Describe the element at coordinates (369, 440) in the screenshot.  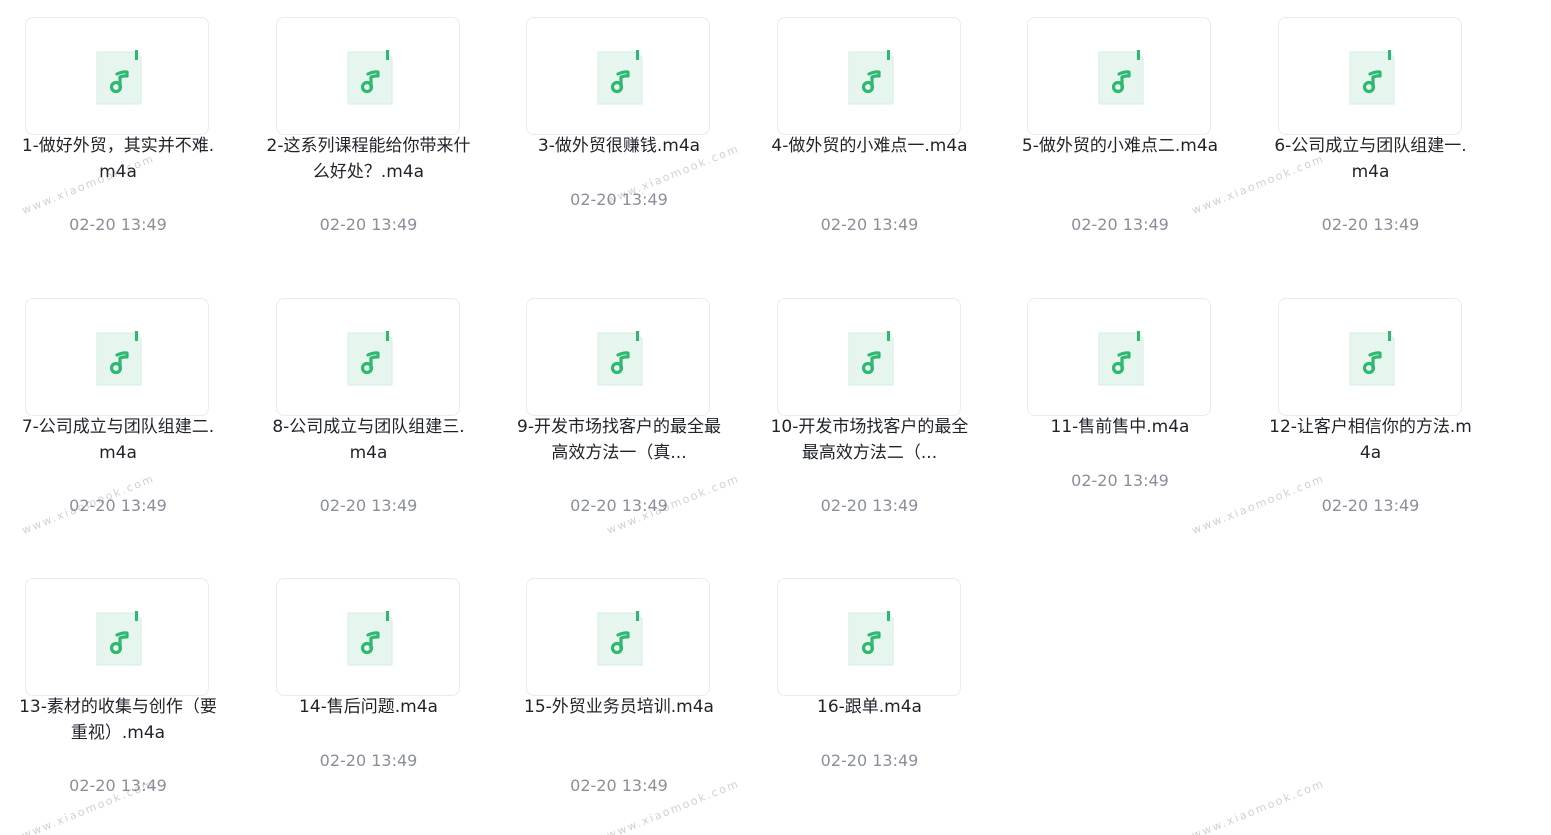
I see `file-name: 8-公司成立与团队组建三.m4a` at that location.